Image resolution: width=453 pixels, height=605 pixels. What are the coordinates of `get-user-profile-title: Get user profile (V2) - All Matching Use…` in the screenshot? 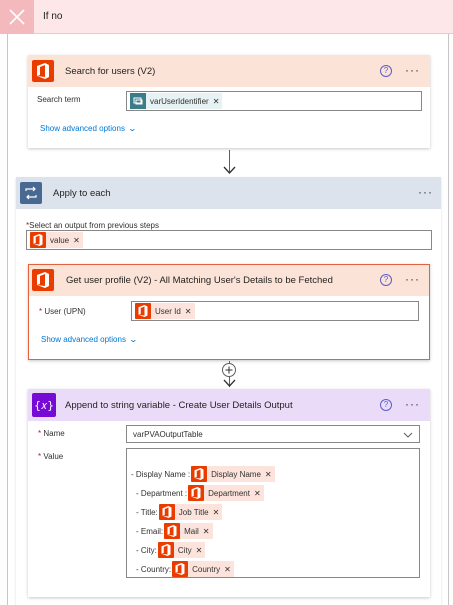 It's located at (199, 280).